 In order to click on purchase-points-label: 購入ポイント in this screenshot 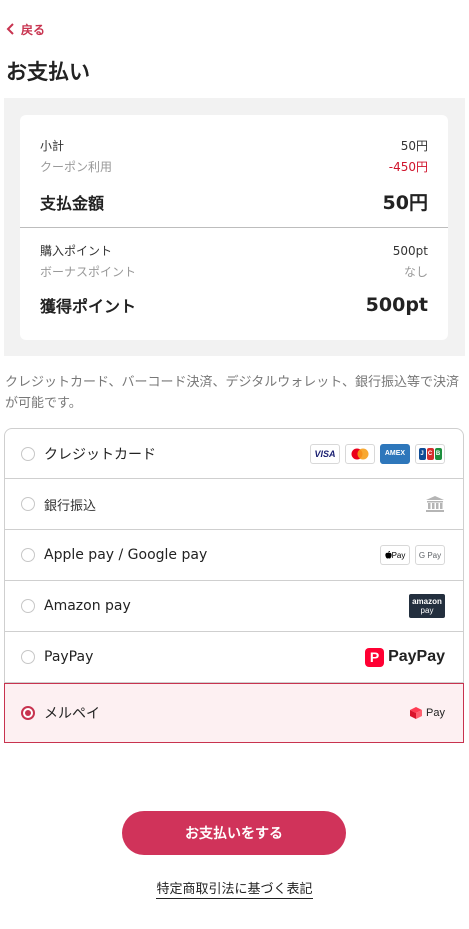, I will do `click(76, 251)`.